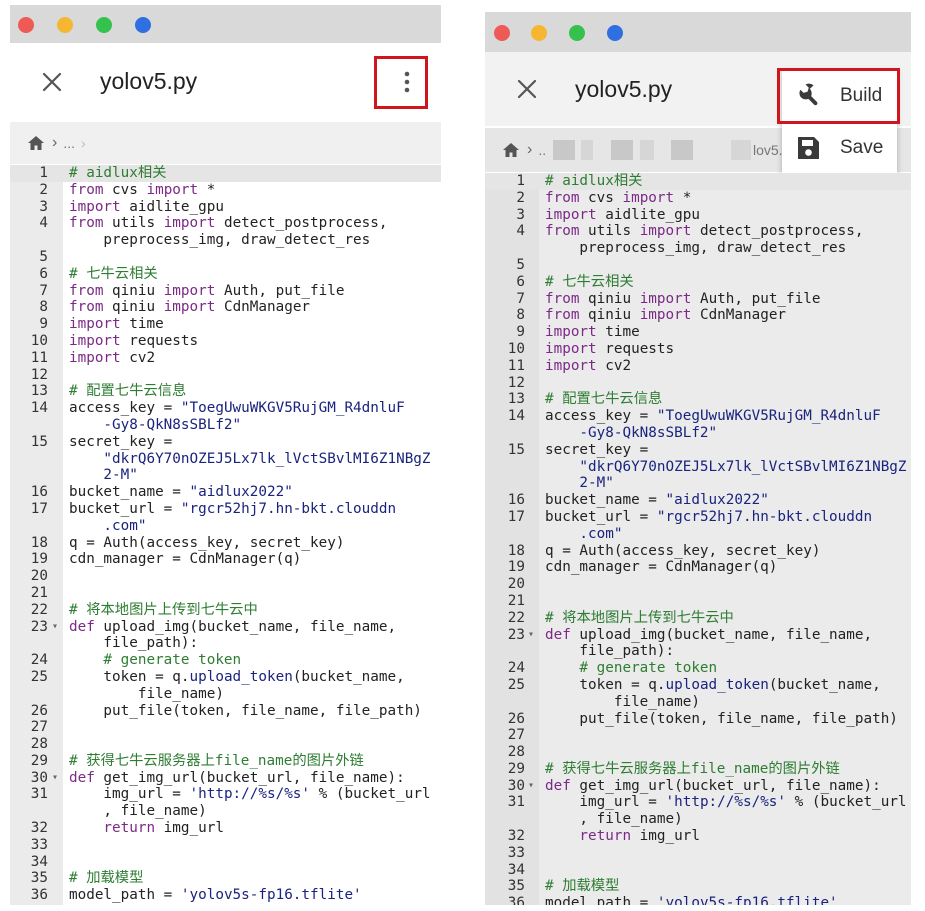 This screenshot has height=911, width=925. I want to click on menu-item-save: Save, so click(839, 148).